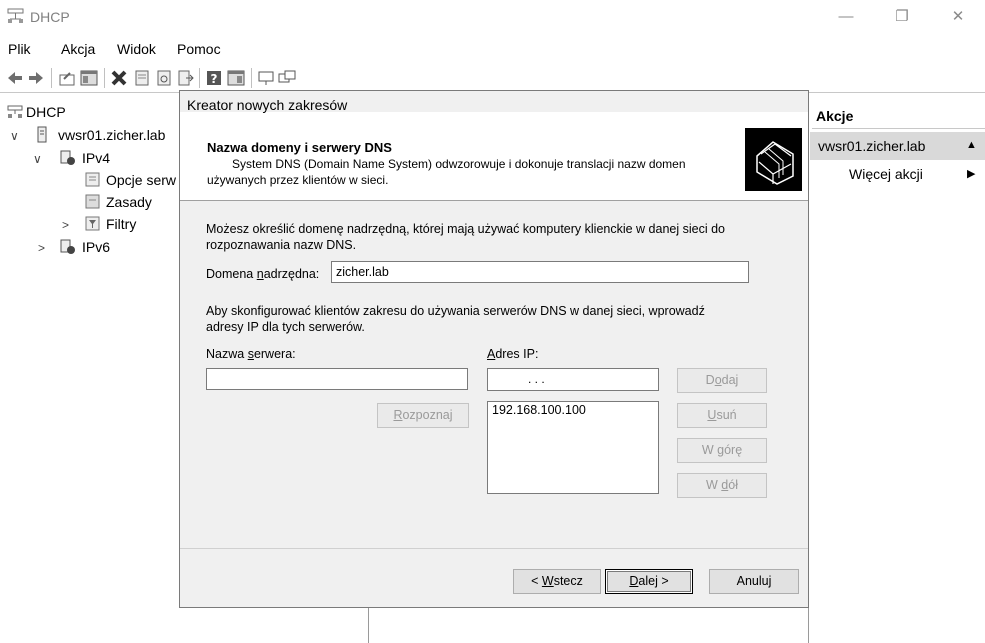 The height and width of the screenshot is (643, 985). I want to click on dialog-title: Kreator nowych zakresów, so click(267, 105).